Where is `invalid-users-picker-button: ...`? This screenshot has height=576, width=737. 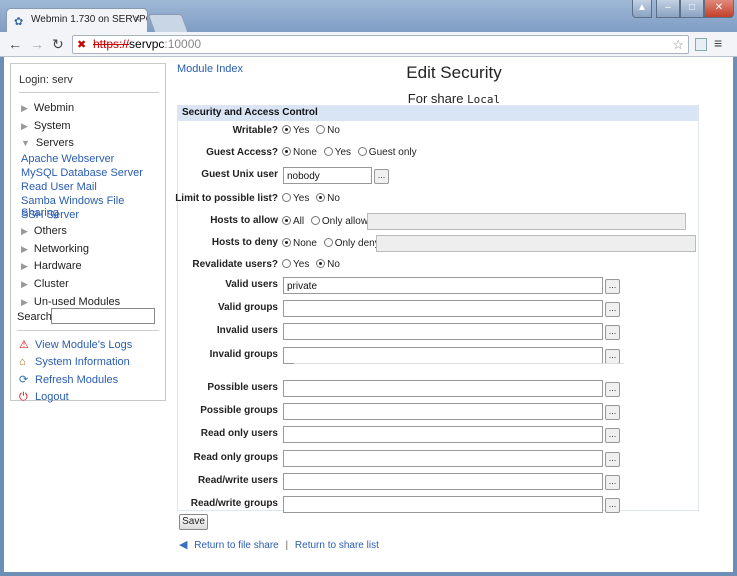 invalid-users-picker-button: ... is located at coordinates (612, 332).